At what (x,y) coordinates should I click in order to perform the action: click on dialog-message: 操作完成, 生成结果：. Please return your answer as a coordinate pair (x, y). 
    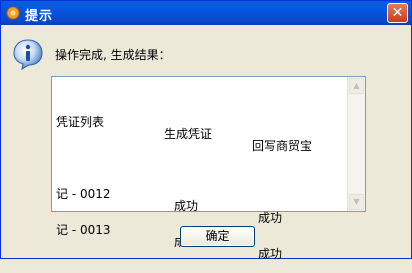
    Looking at the image, I should click on (113, 55).